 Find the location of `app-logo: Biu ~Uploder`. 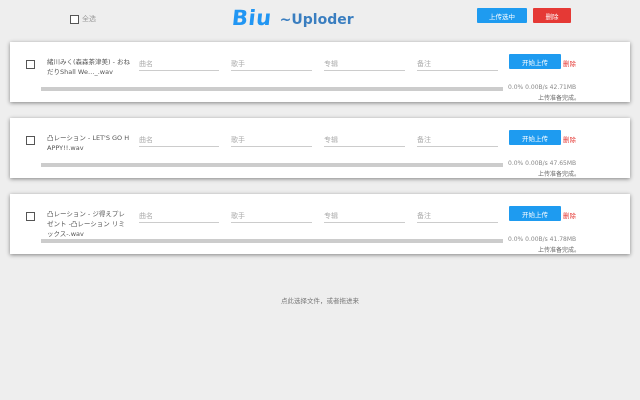

app-logo: Biu ~Uploder is located at coordinates (292, 18).